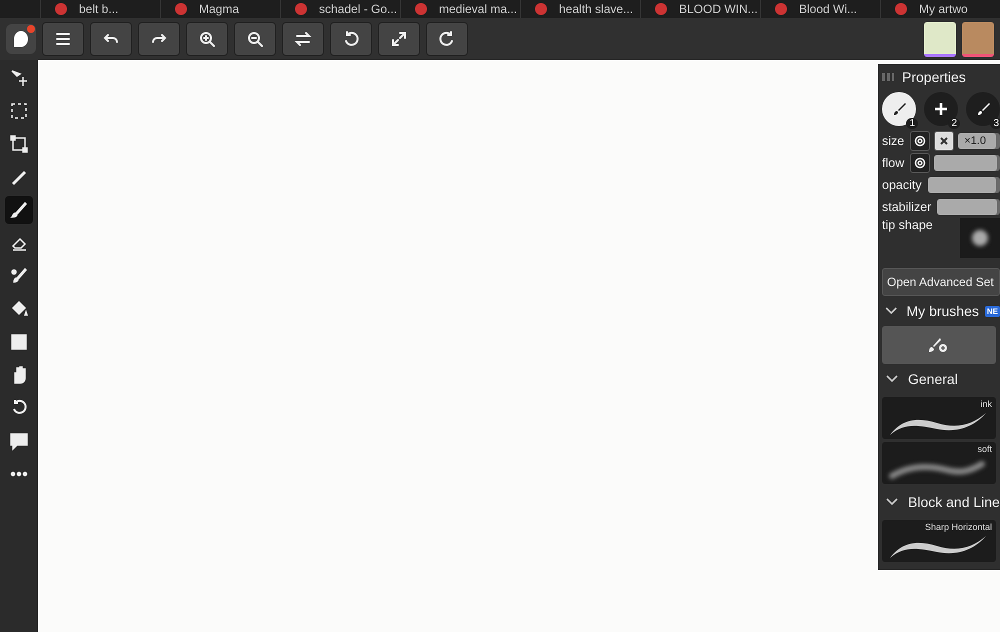  What do you see at coordinates (974, 141) in the screenshot?
I see `slider-value: ×1.0` at bounding box center [974, 141].